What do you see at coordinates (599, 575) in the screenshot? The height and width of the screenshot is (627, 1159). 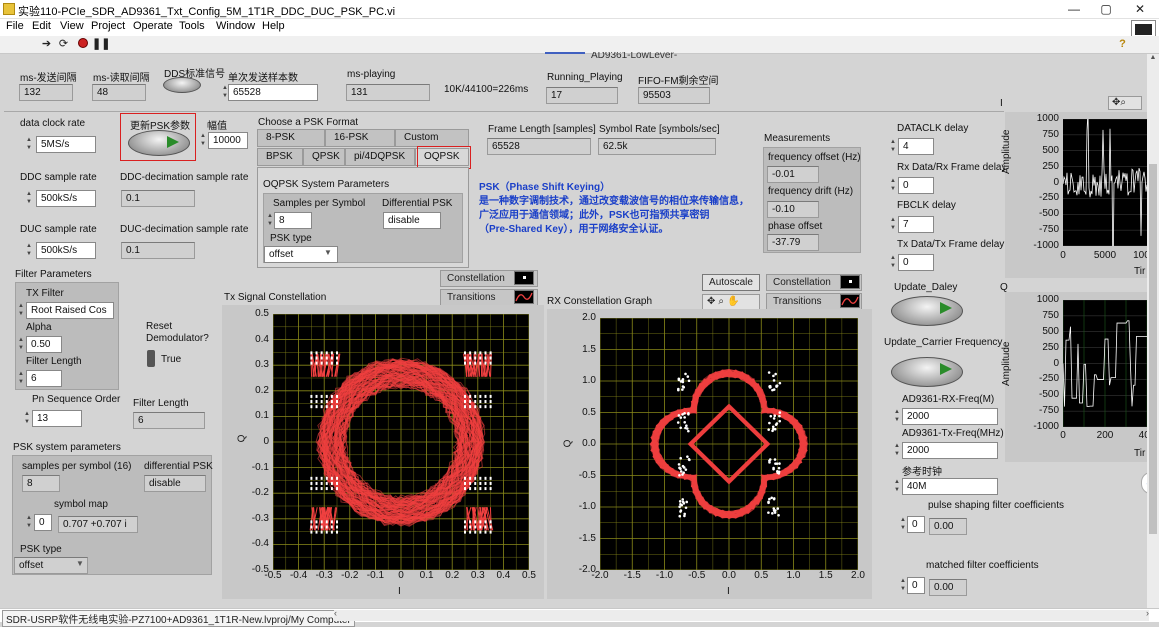 I see `tick-label: -2.0` at bounding box center [599, 575].